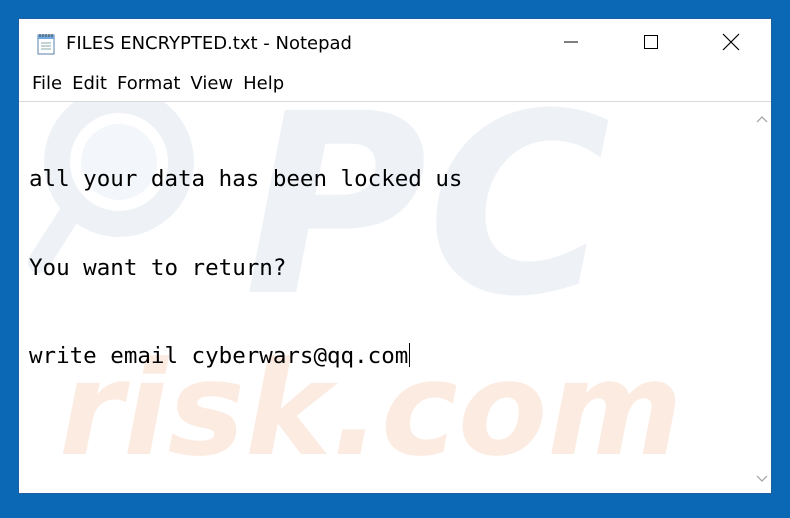 The height and width of the screenshot is (518, 790). Describe the element at coordinates (395, 84) in the screenshot. I see `menu-bar: File Edit Format View Help` at that location.